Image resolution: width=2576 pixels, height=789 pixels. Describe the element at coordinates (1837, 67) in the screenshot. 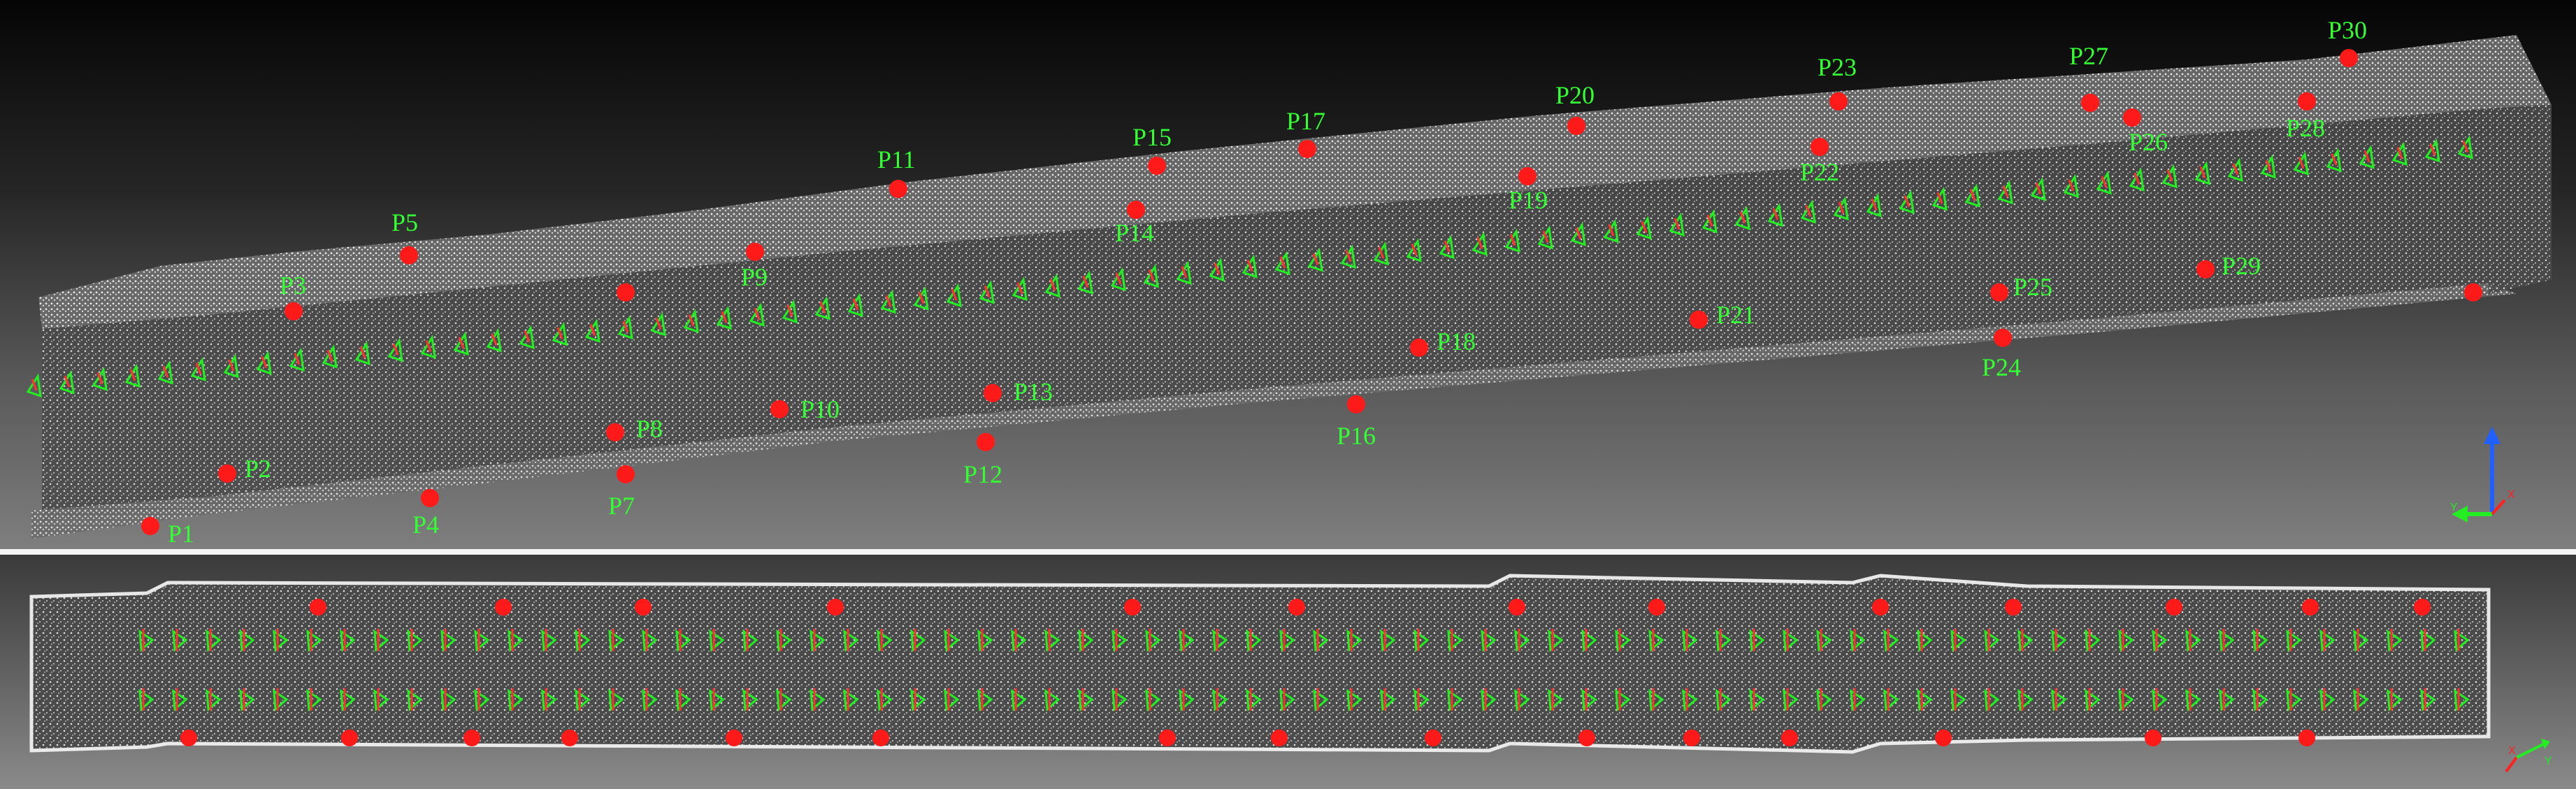

I see `point-label-p23: P23` at that location.